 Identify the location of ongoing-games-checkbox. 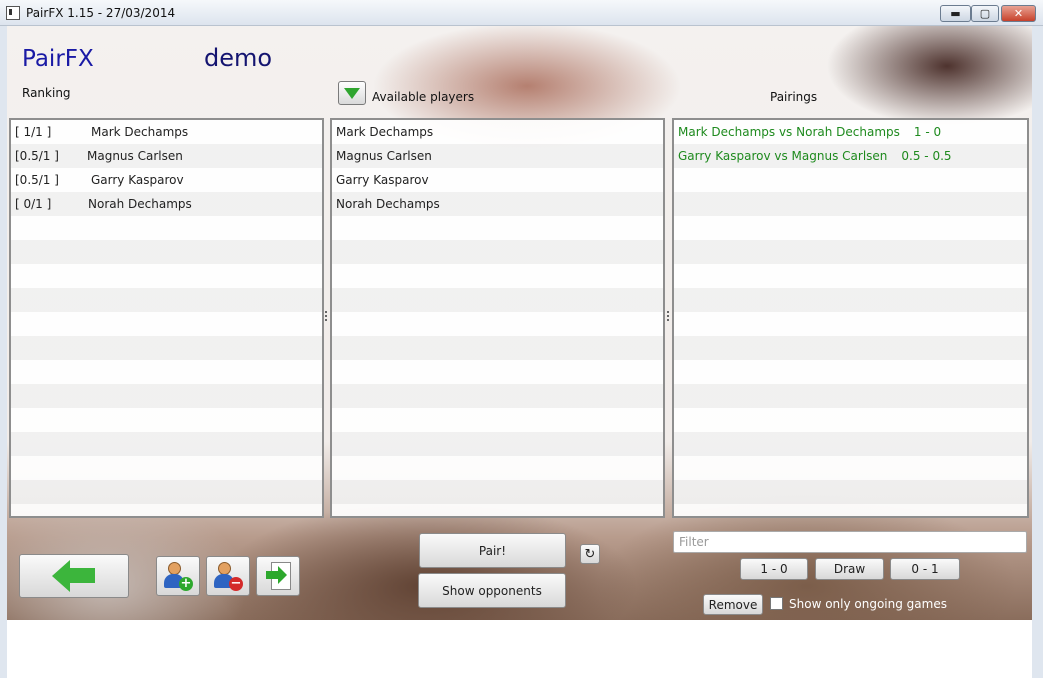
(776, 603).